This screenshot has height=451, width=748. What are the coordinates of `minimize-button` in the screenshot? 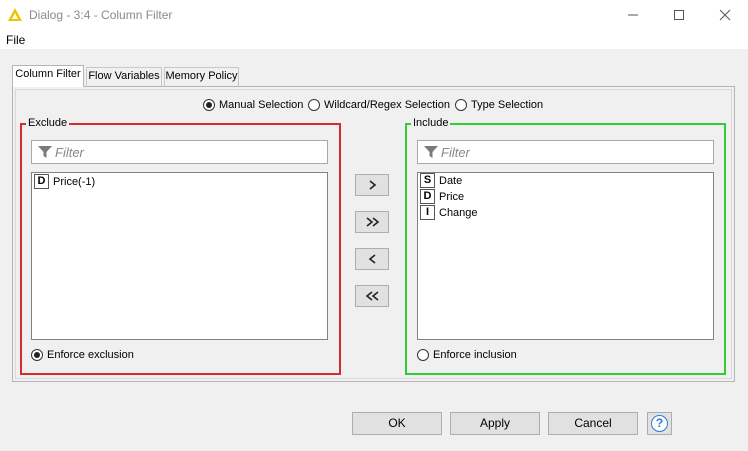 It's located at (633, 15).